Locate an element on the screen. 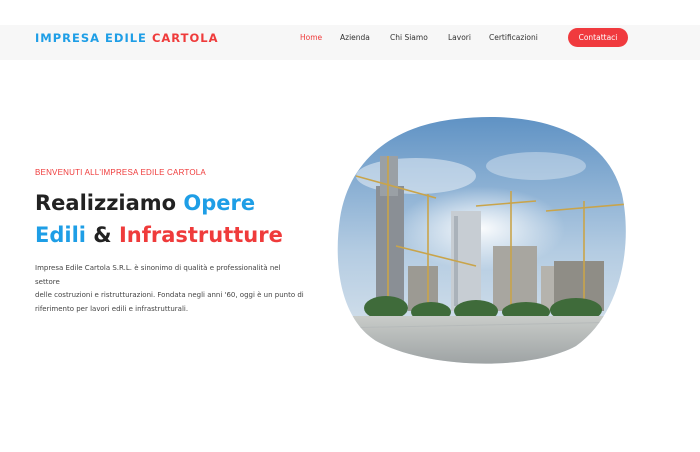 This screenshot has width=700, height=452. nav-item-lavori: Lavori is located at coordinates (459, 37).